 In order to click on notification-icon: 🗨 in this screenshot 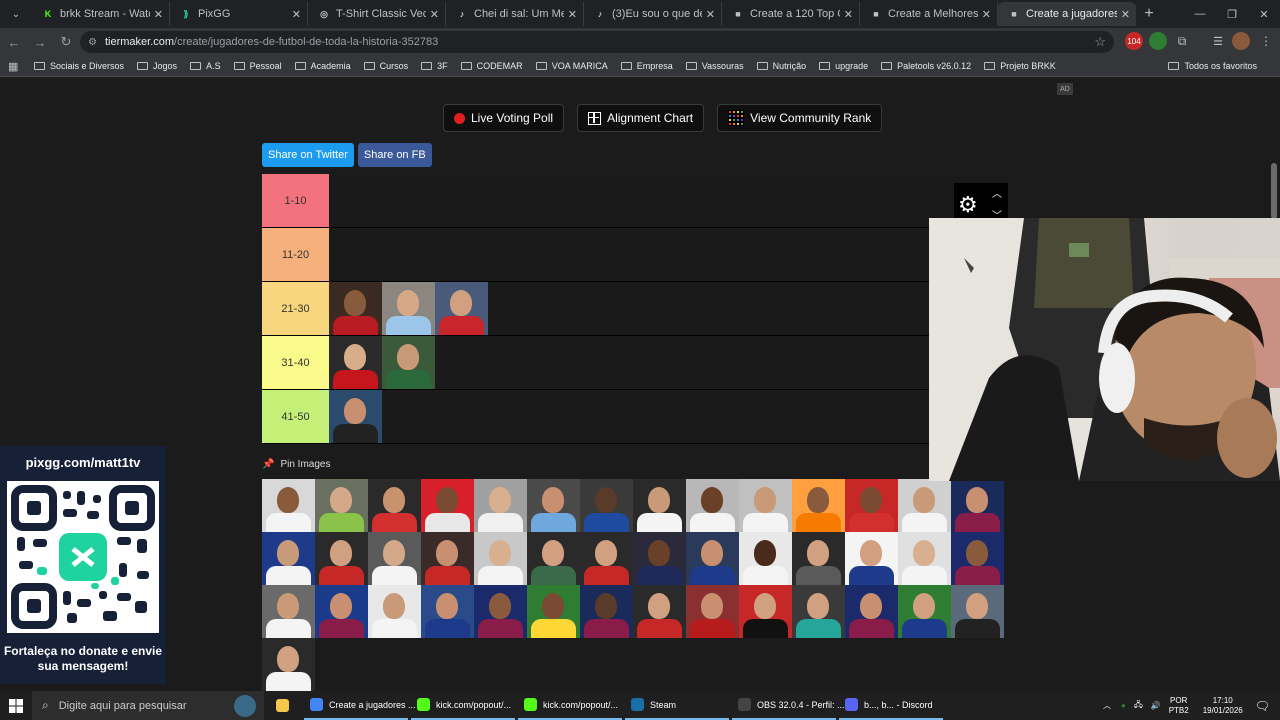, I will do `click(1262, 706)`.